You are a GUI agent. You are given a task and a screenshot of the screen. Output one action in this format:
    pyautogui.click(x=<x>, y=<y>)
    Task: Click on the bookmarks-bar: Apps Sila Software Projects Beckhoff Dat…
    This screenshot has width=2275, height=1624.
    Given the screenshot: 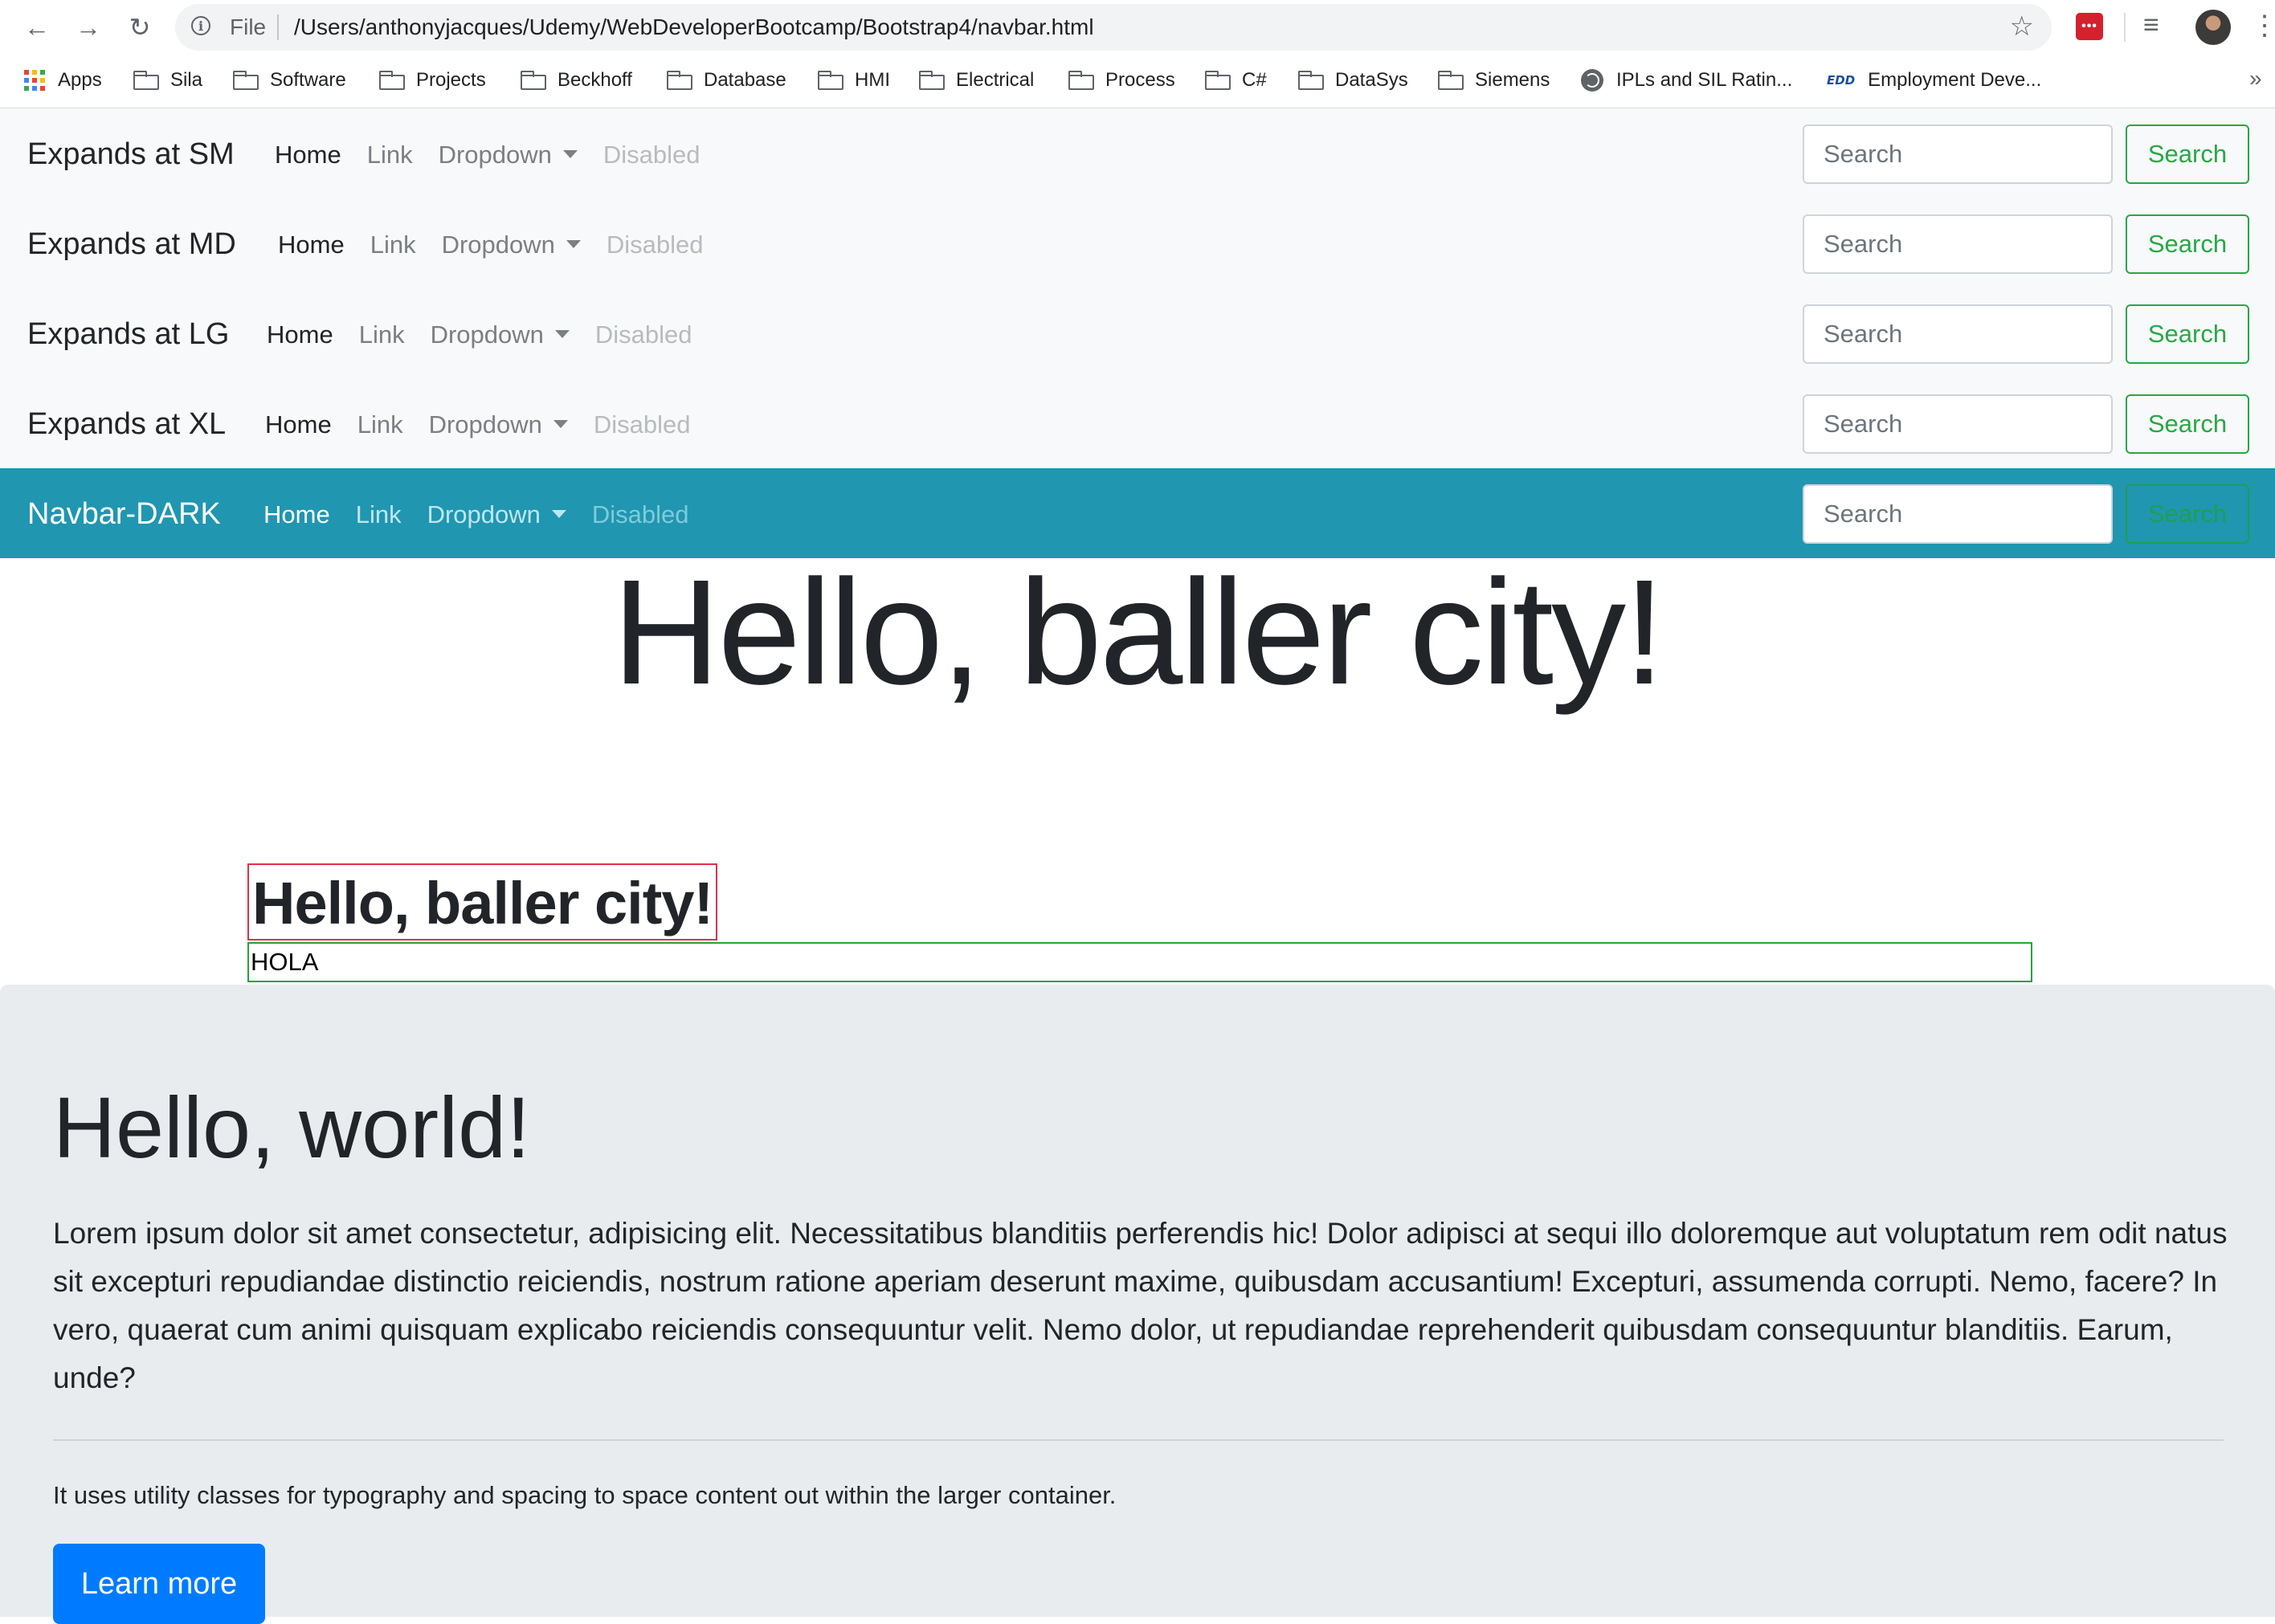 What is the action you would take?
    pyautogui.click(x=1137, y=81)
    